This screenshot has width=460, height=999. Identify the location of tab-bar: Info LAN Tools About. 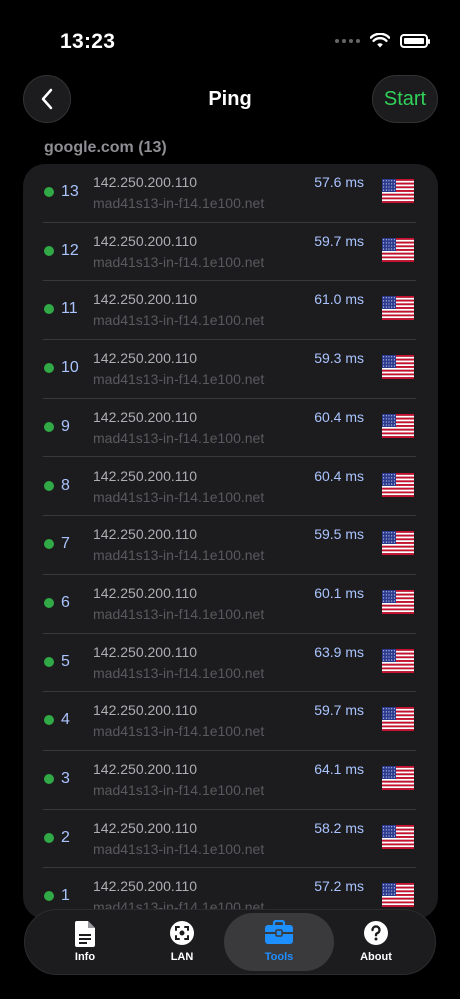
(230, 942).